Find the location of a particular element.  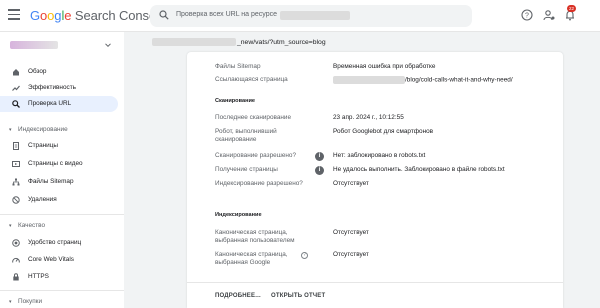

sidebar-item-pages: Страницы is located at coordinates (59, 146).